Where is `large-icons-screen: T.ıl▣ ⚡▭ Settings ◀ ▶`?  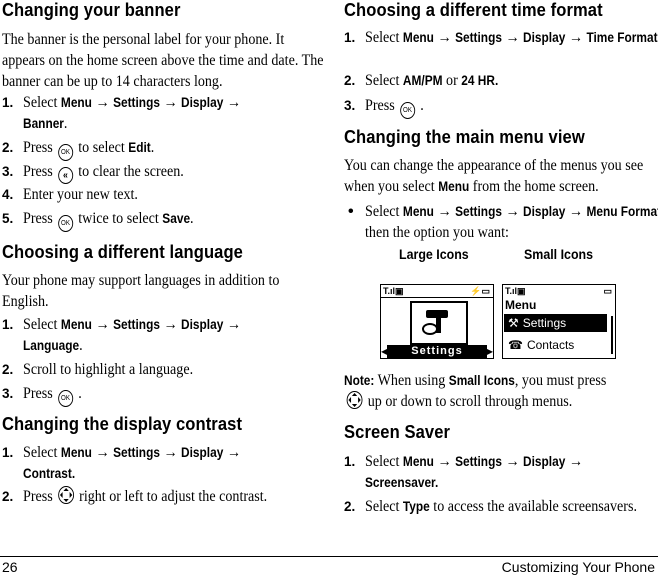 large-icons-screen: T.ıl▣ ⚡▭ Settings ◀ ▶ is located at coordinates (437, 321).